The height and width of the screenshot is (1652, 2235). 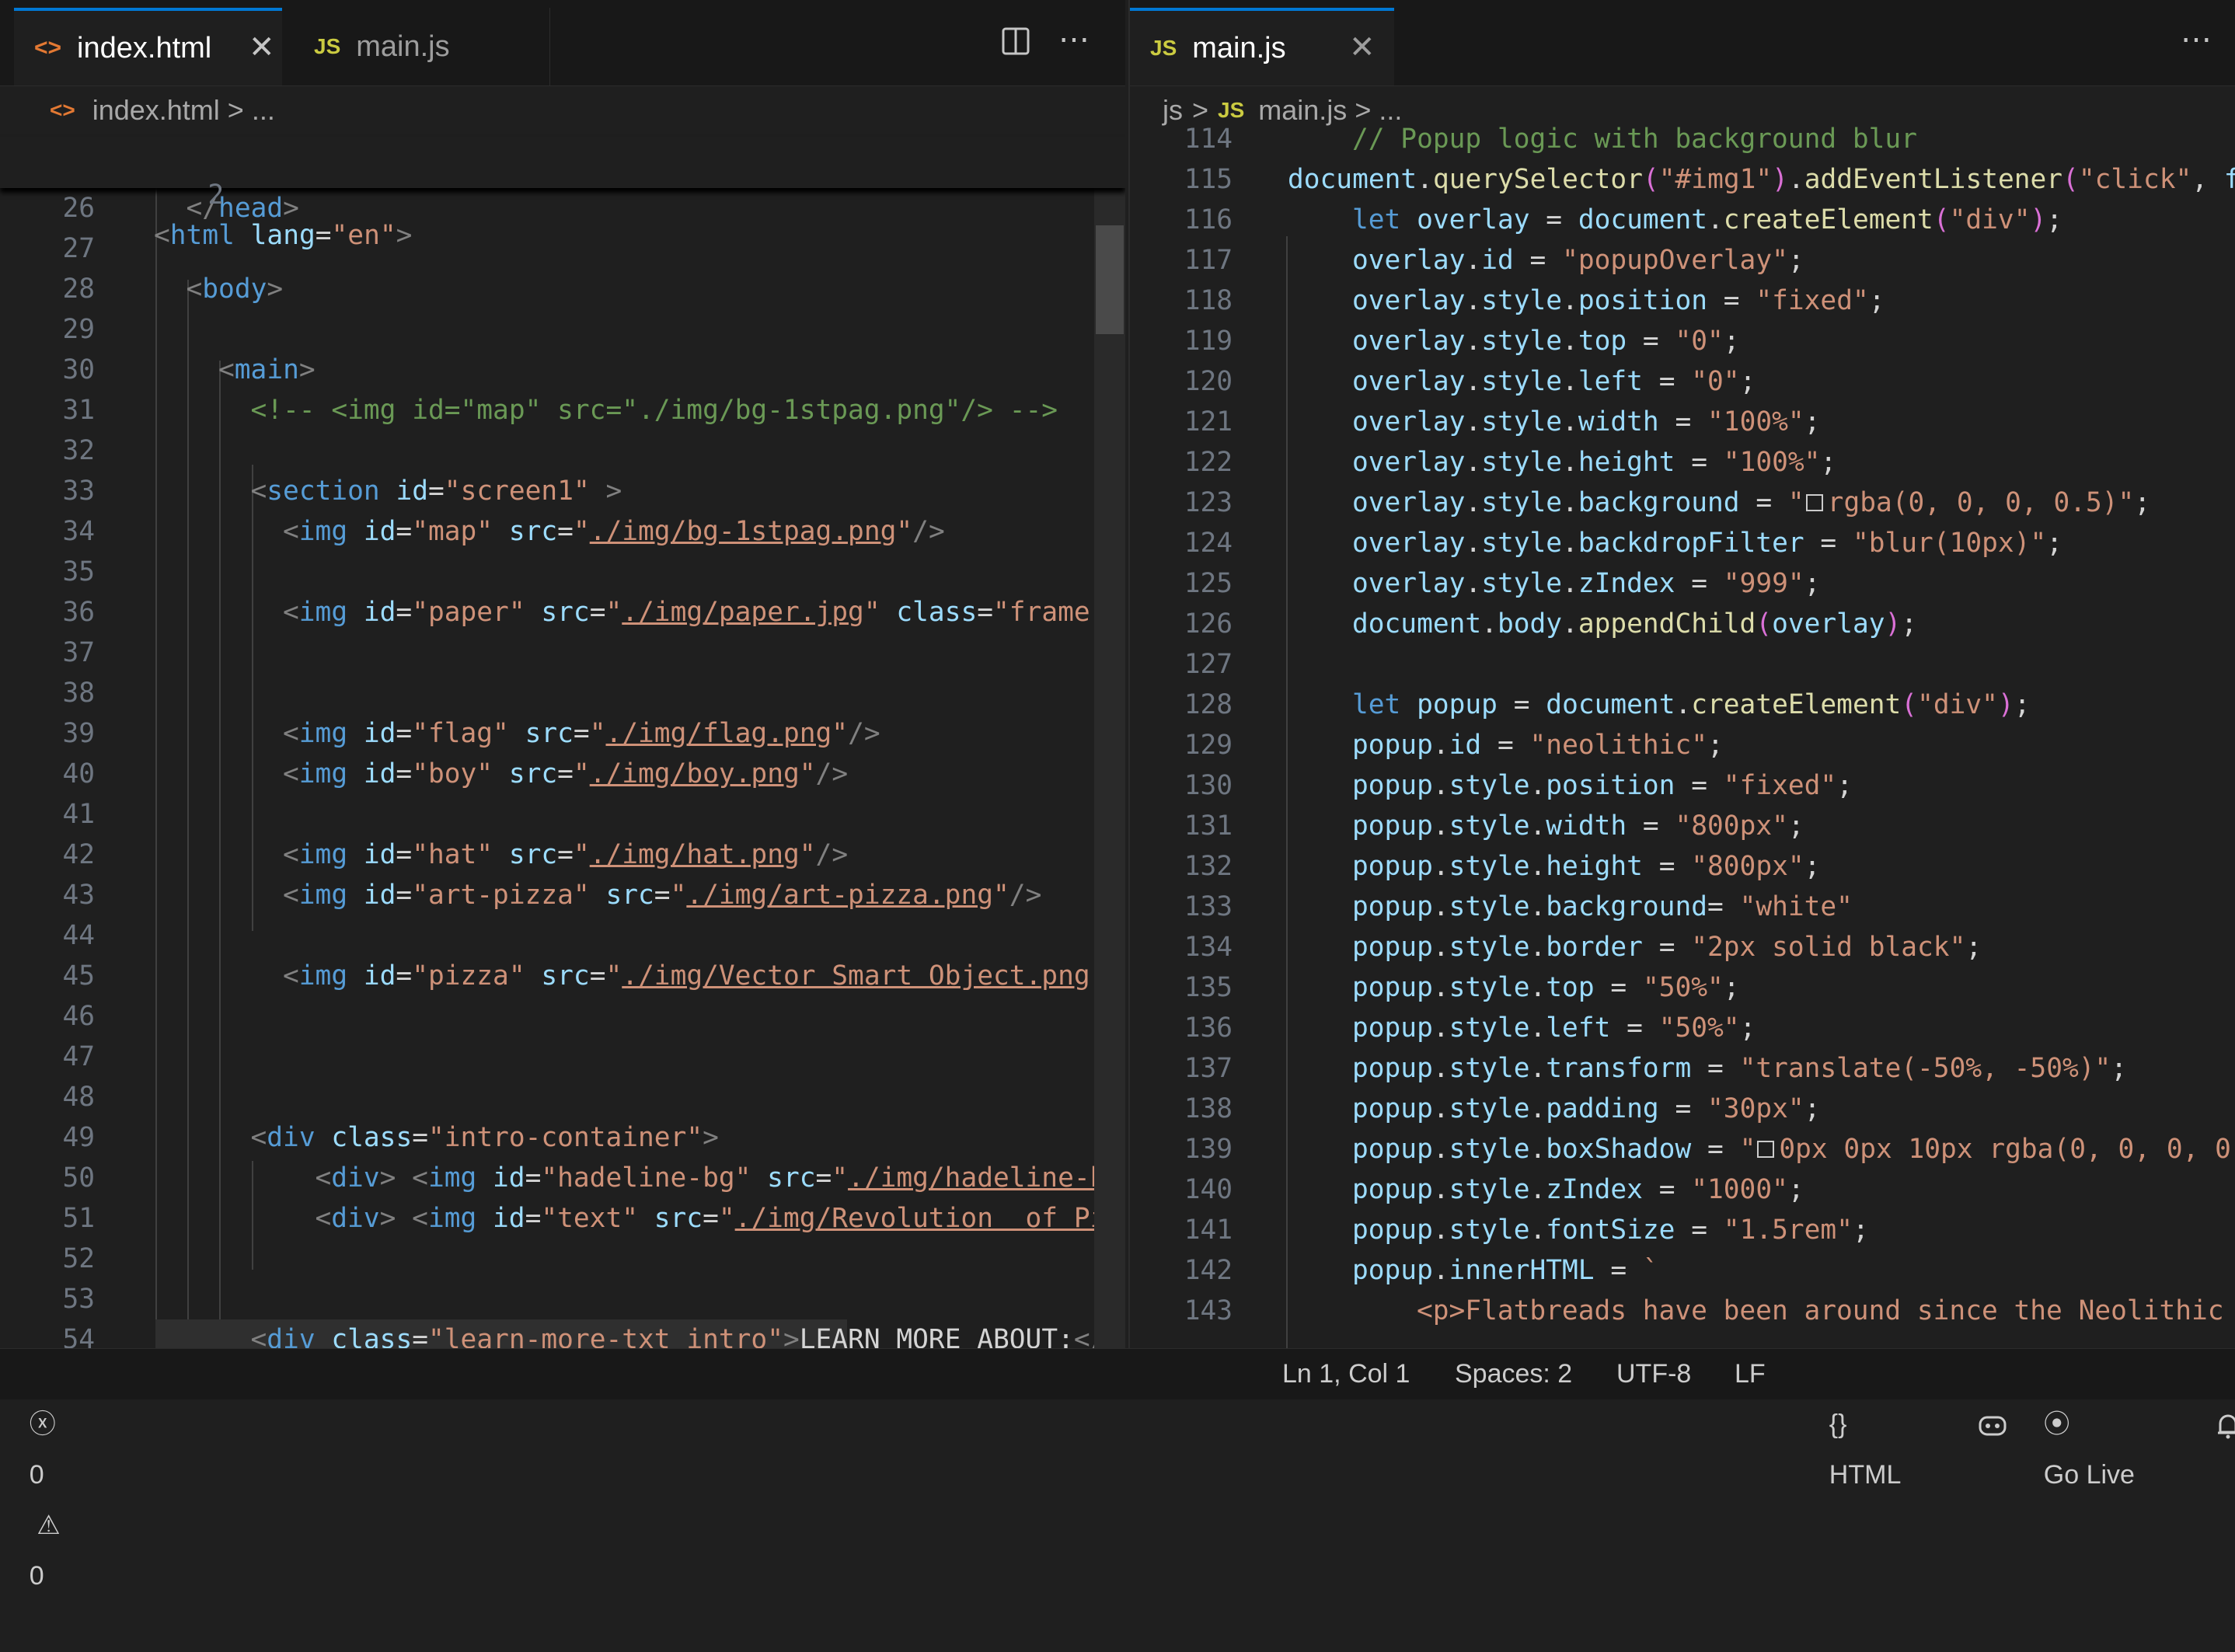 I want to click on sticky-scroll: 2 <html lang="en">, so click(x=562, y=194).